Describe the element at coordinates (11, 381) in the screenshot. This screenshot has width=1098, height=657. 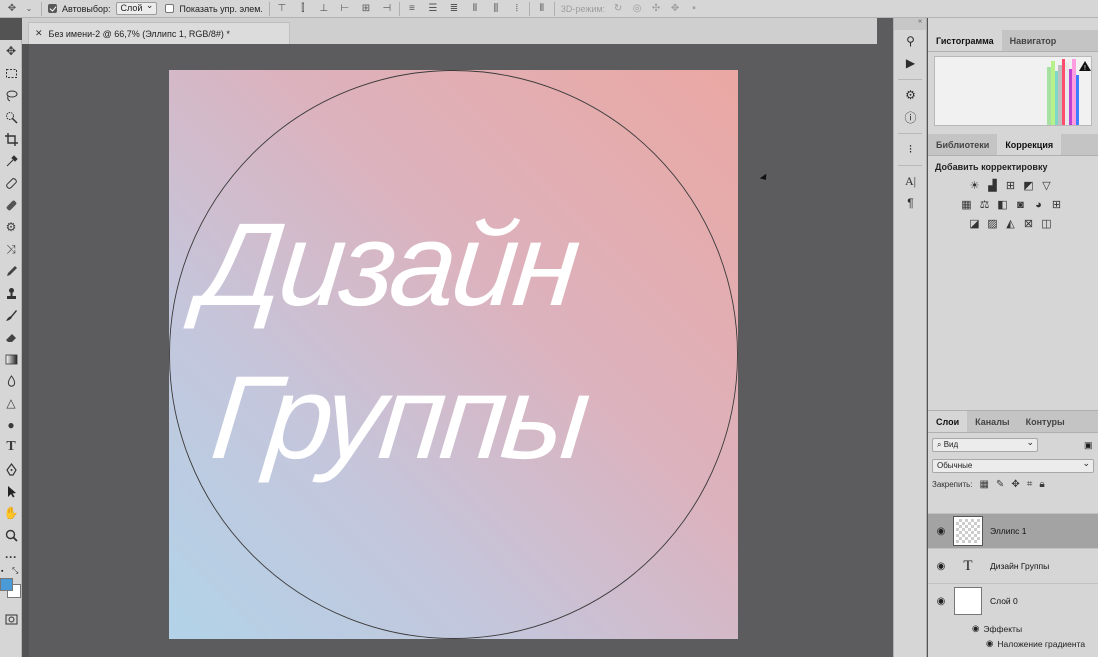
I see `blur-tool-icon` at that location.